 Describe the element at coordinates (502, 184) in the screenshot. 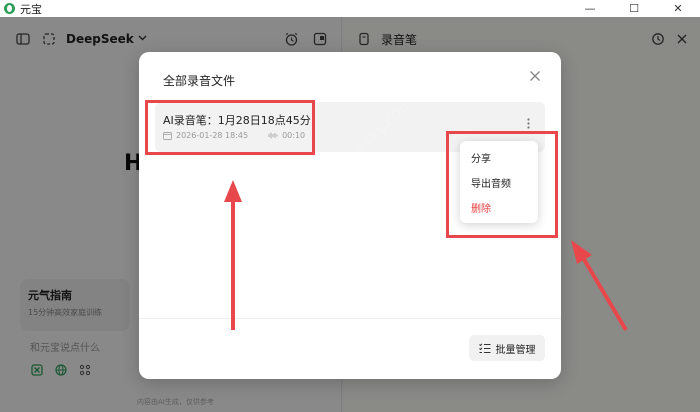

I see `highlight-box-menu` at that location.